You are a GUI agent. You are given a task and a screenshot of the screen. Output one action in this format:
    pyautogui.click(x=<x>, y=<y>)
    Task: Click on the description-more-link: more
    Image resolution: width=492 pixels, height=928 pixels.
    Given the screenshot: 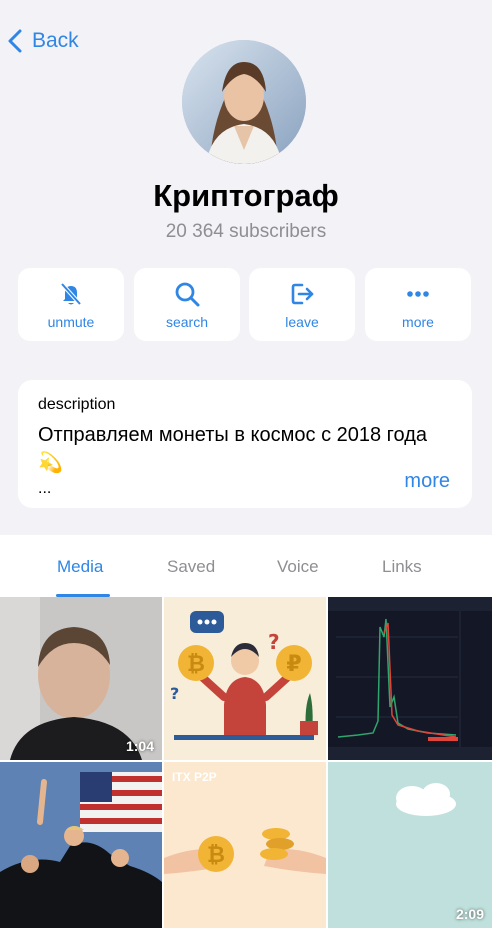 What is the action you would take?
    pyautogui.click(x=427, y=481)
    